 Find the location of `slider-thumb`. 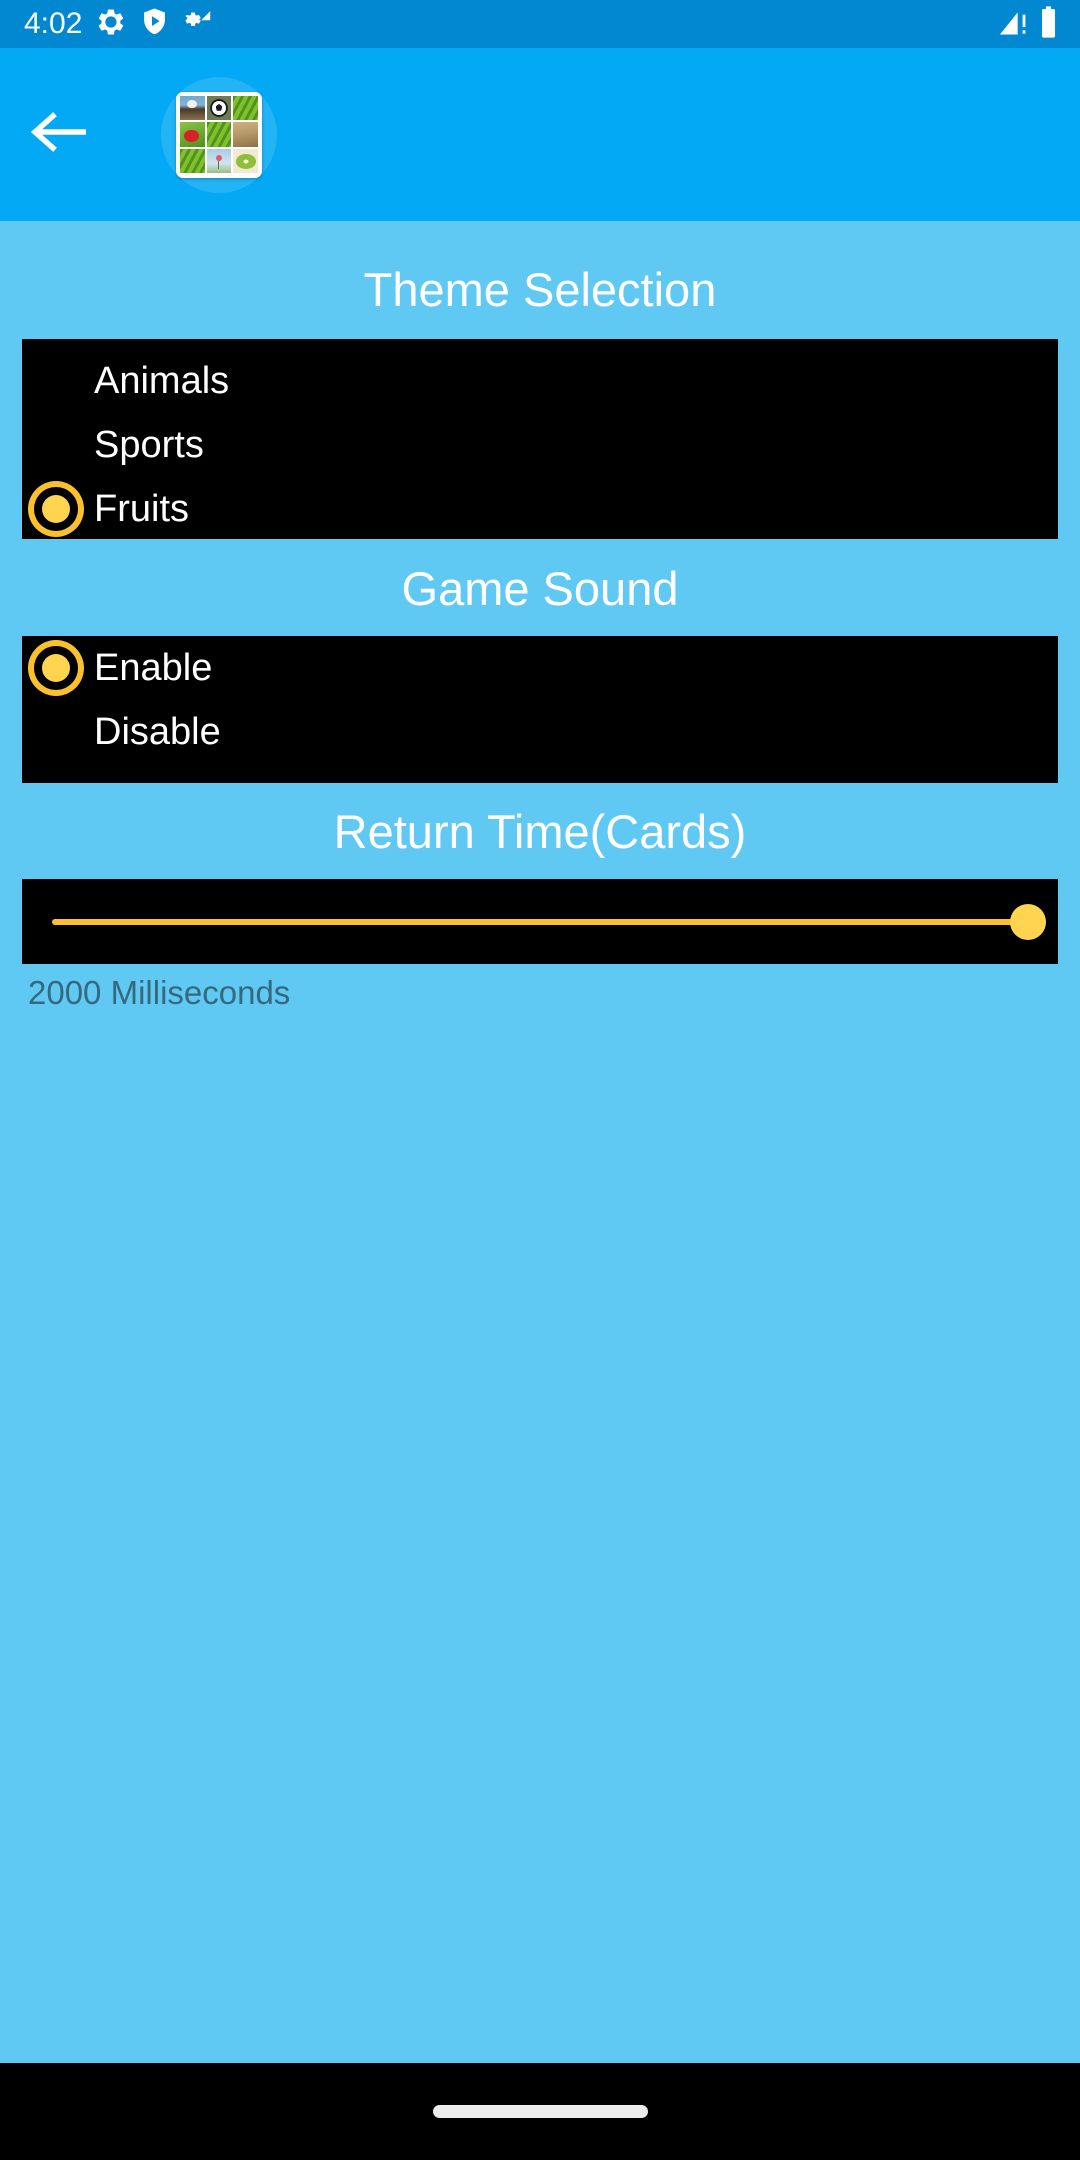

slider-thumb is located at coordinates (1028, 921).